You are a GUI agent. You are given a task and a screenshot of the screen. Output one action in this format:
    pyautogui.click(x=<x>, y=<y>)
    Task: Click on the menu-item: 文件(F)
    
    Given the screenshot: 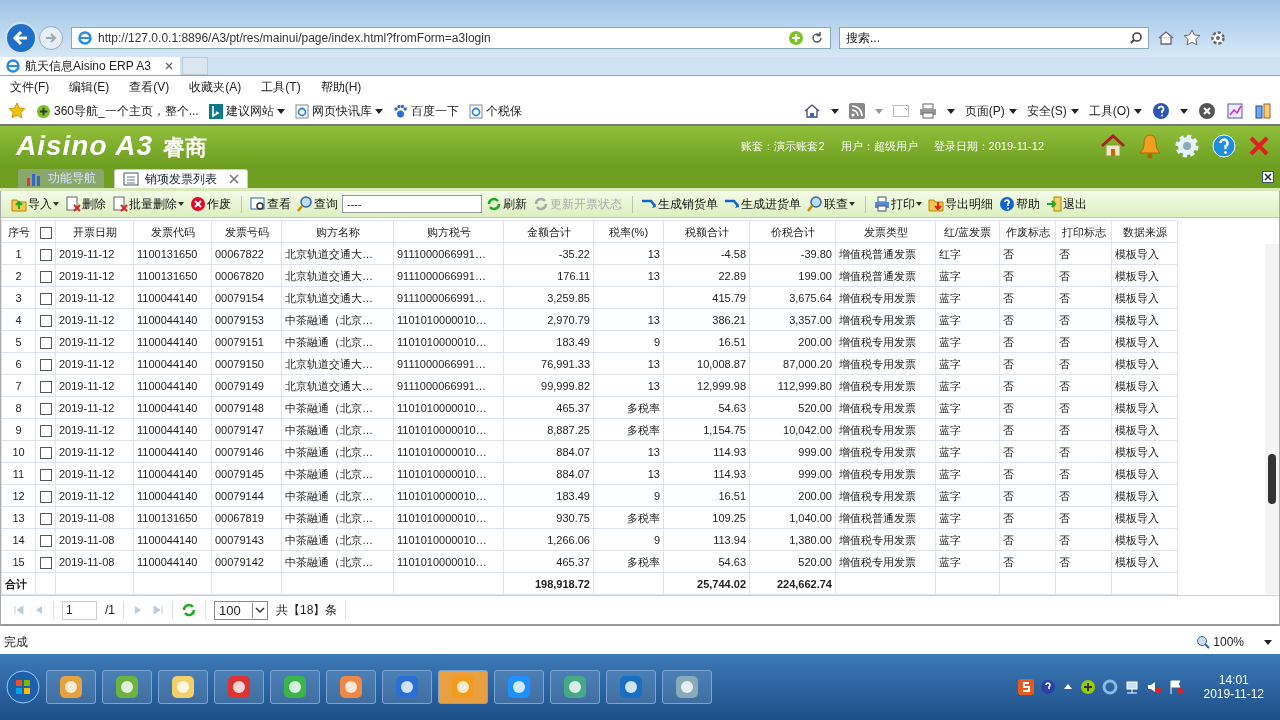 What is the action you would take?
    pyautogui.click(x=30, y=87)
    